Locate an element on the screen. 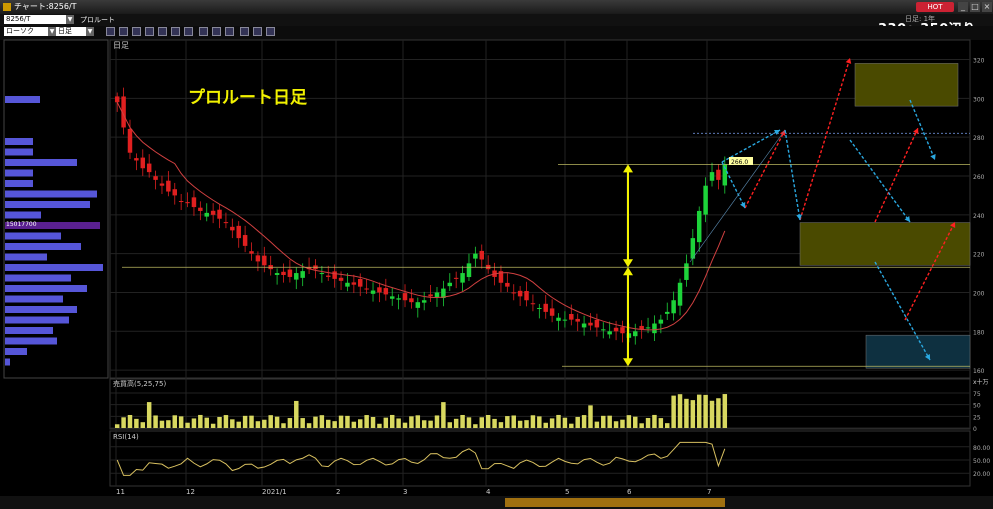  y-tick-label: 320 is located at coordinates (979, 61).